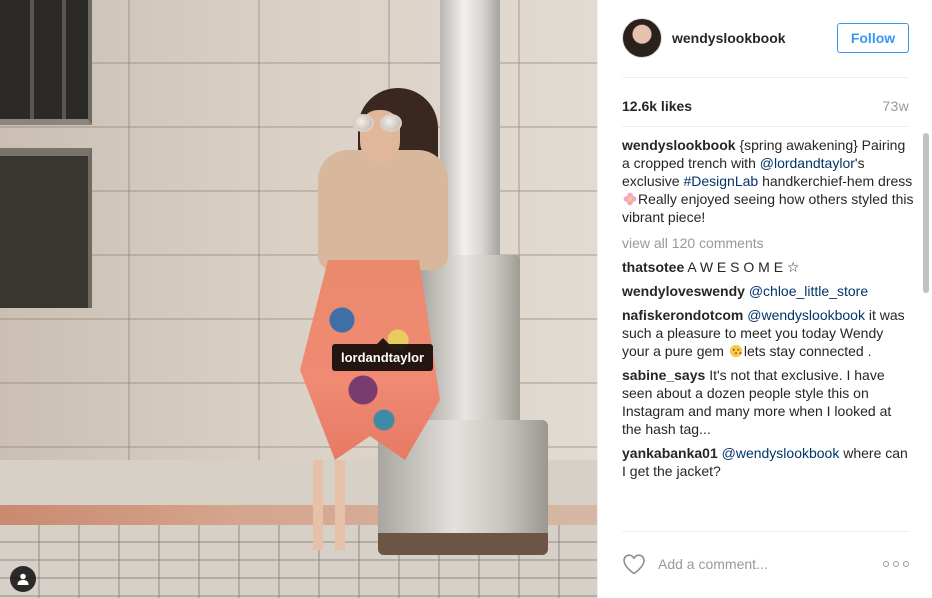  Describe the element at coordinates (895, 106) in the screenshot. I see `post-age: 73w` at that location.